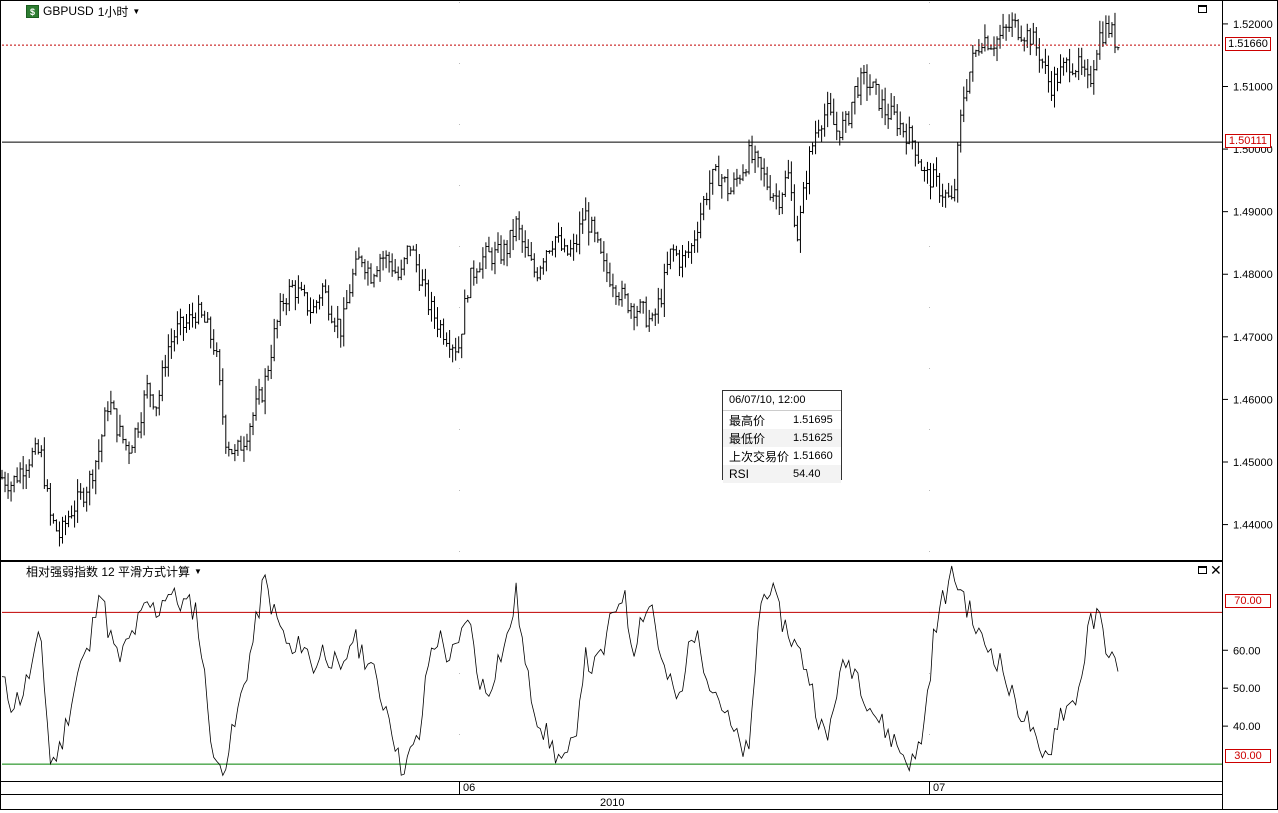 The width and height of the screenshot is (1278, 813). I want to click on tooltip-value: 1.51660, so click(813, 456).